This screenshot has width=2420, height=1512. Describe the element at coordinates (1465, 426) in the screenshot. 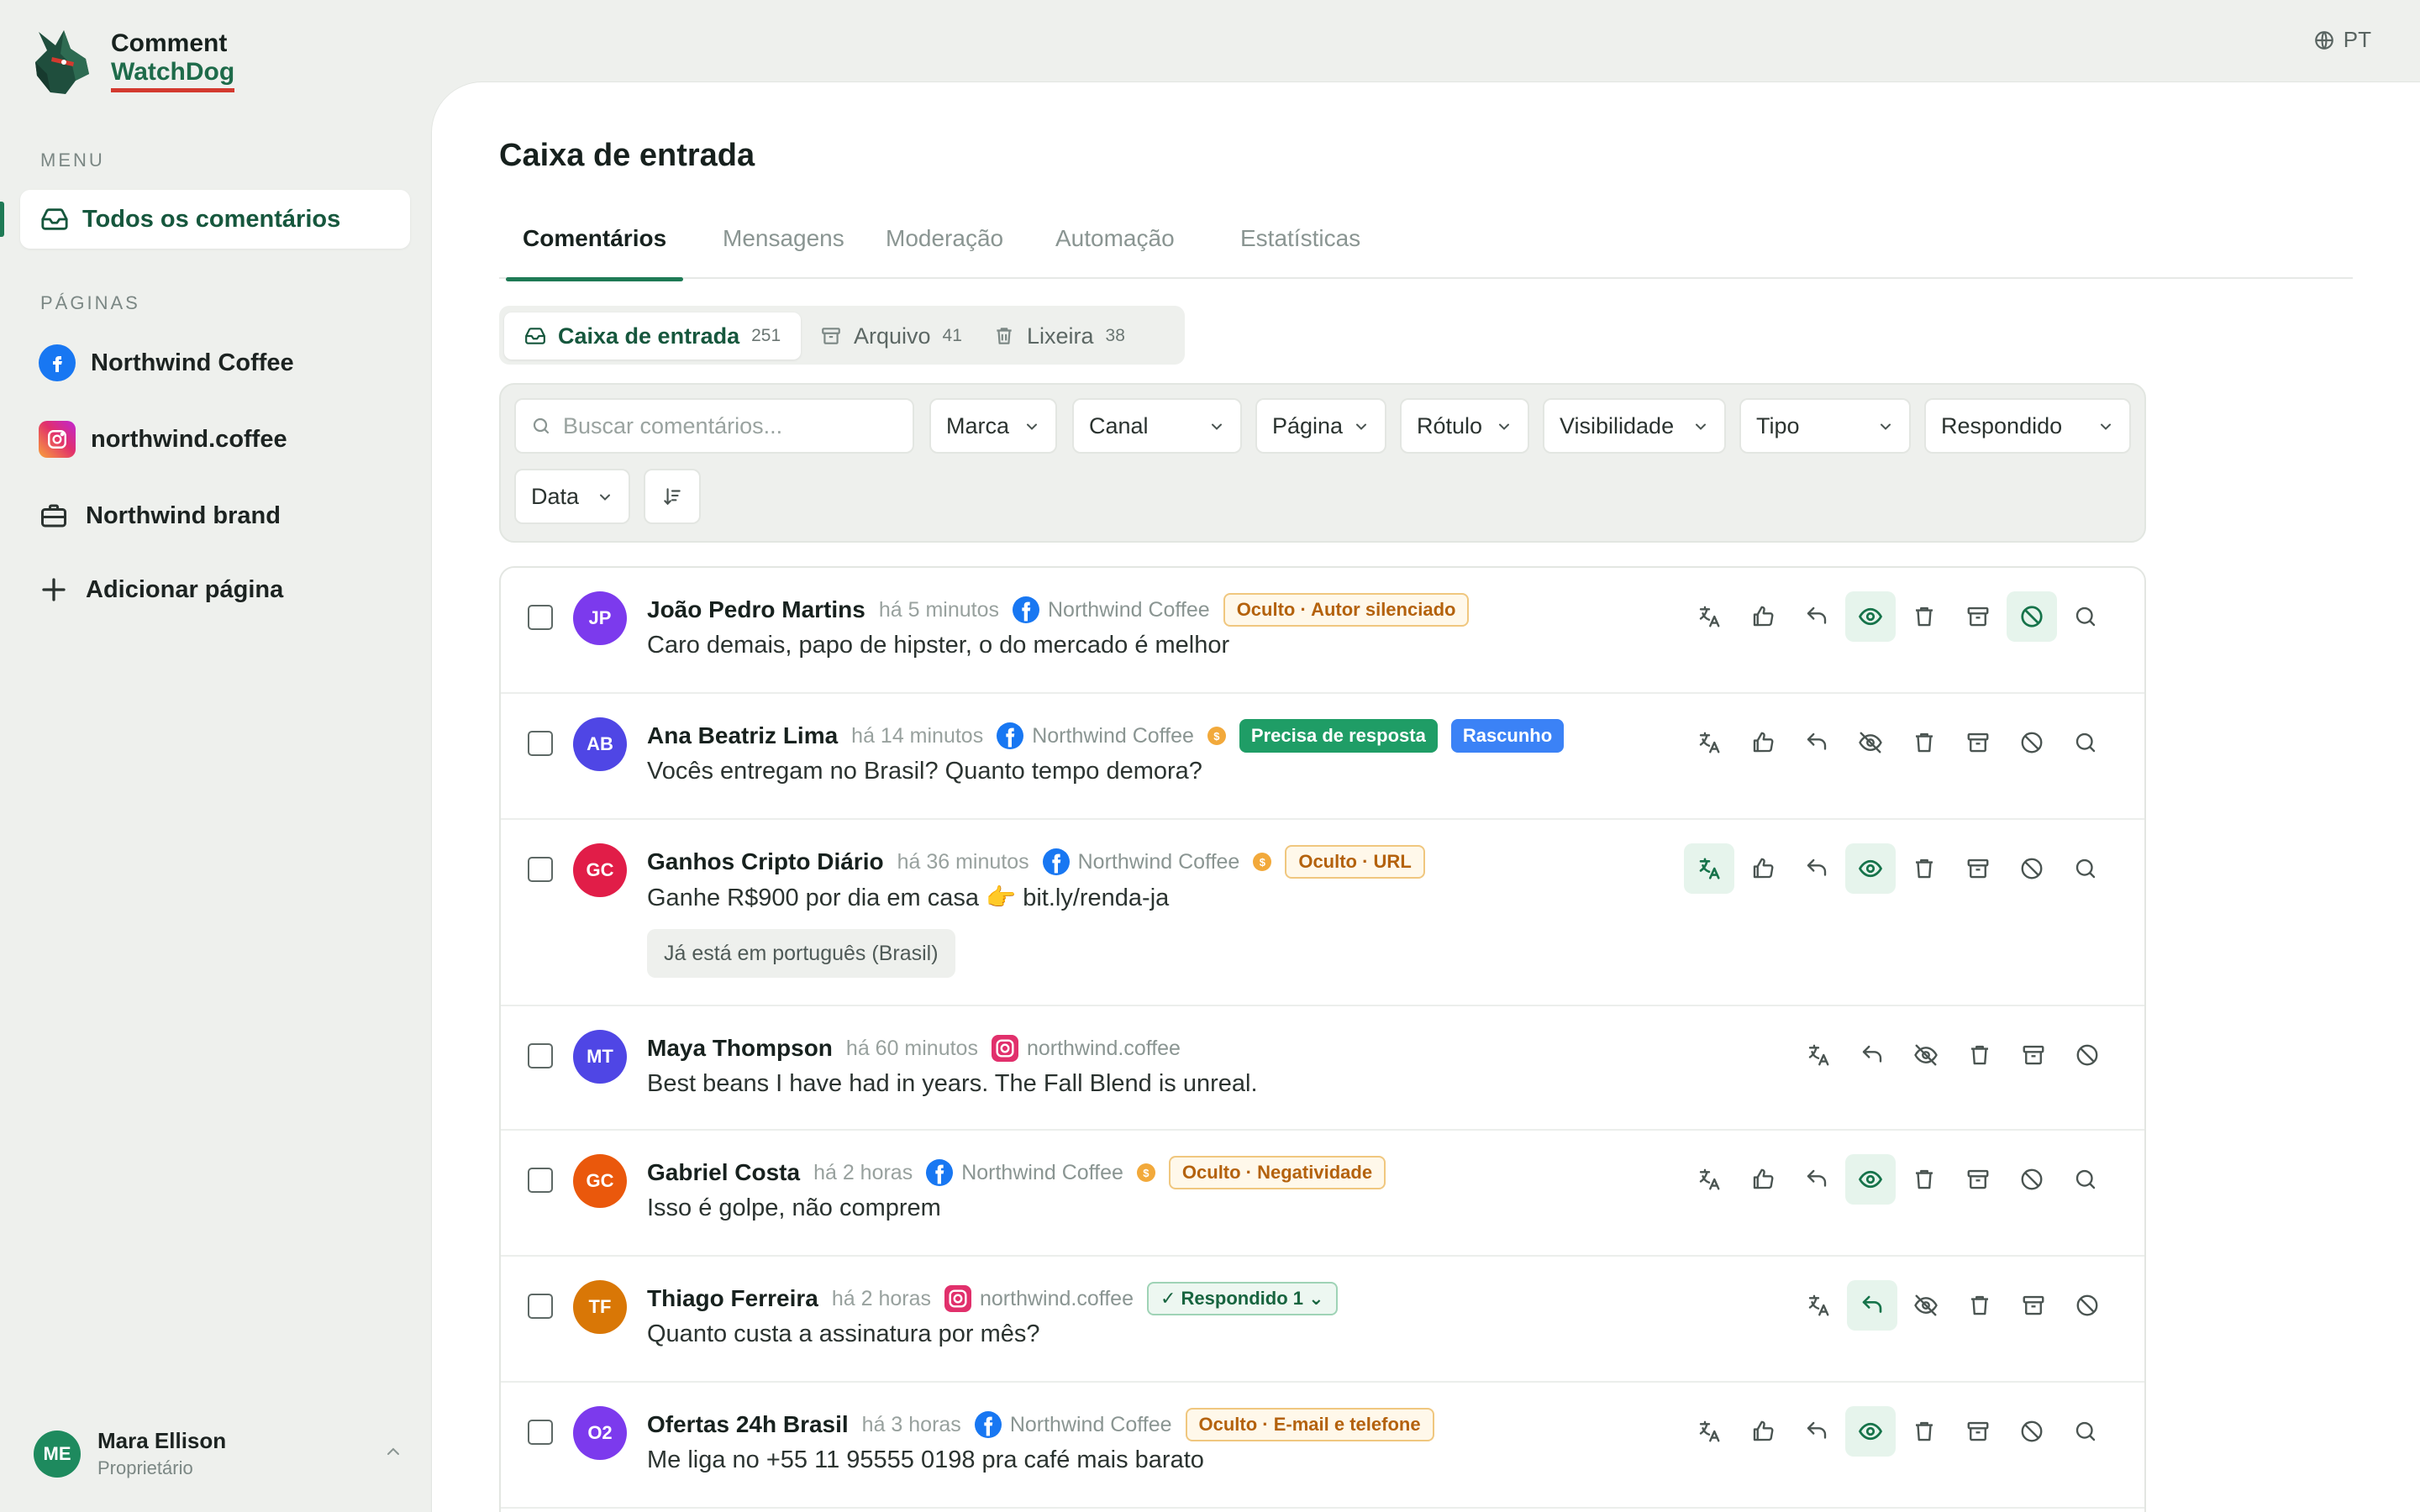

I see `filter-rotulo: Rótulo` at that location.